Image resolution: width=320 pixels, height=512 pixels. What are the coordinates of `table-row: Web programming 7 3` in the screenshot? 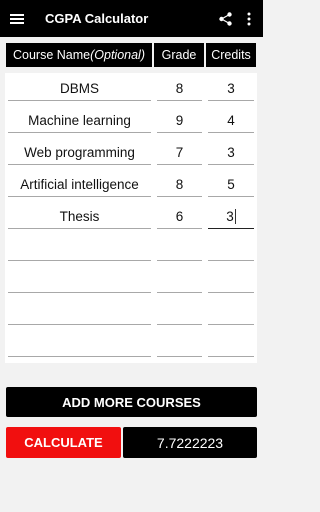 It's located at (131, 153).